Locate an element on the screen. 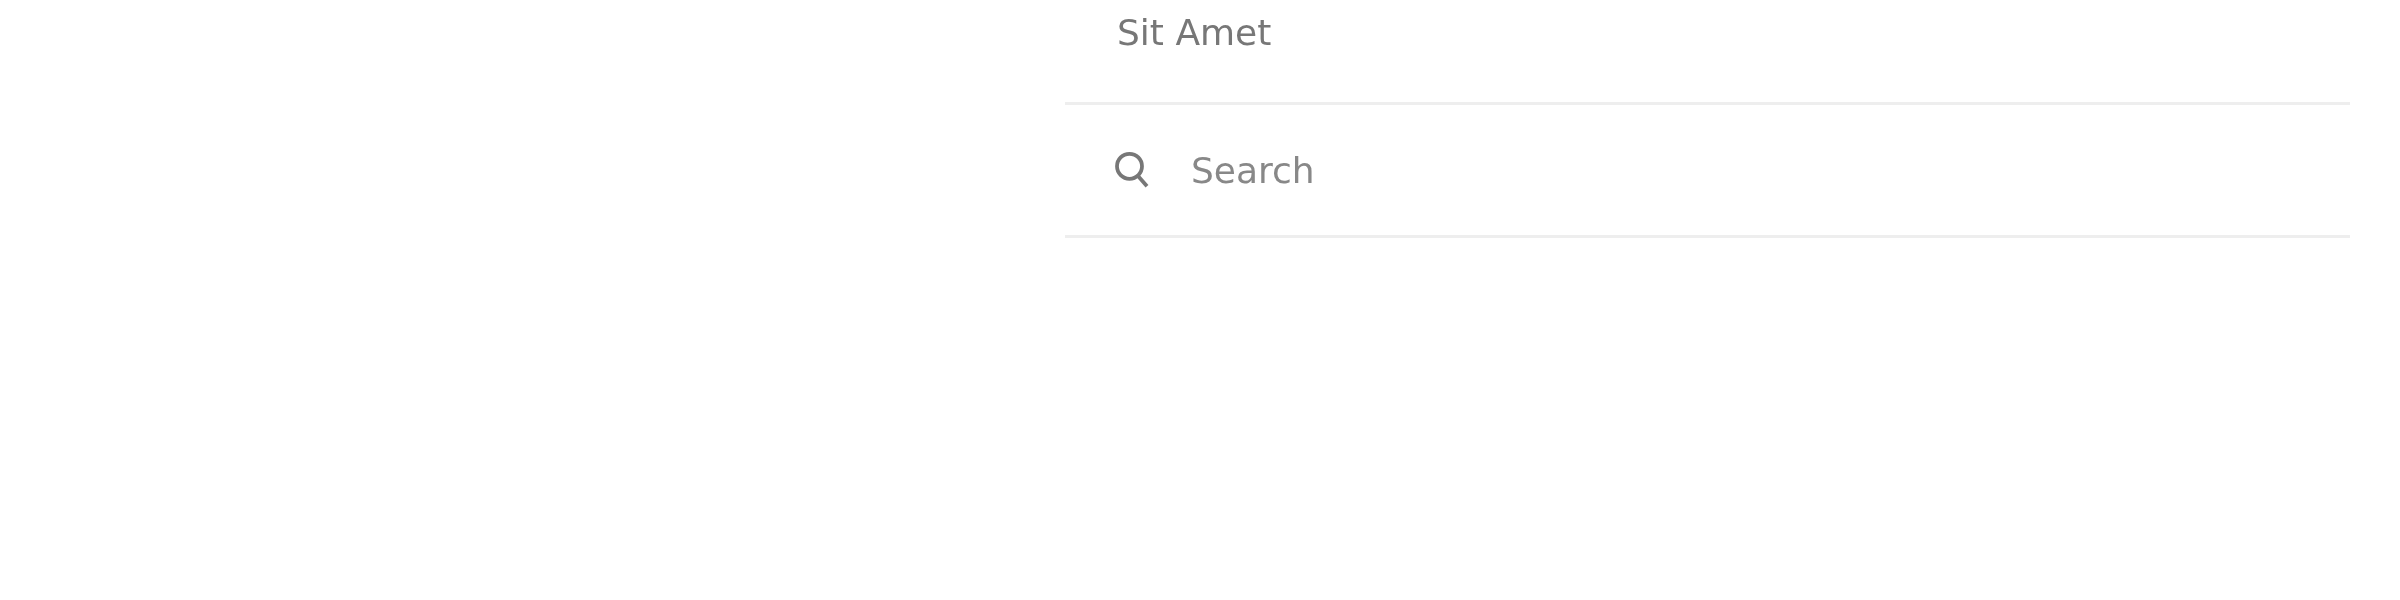 Image resolution: width=2400 pixels, height=600 pixels. list-item: Sit Amet is located at coordinates (1707, 52).